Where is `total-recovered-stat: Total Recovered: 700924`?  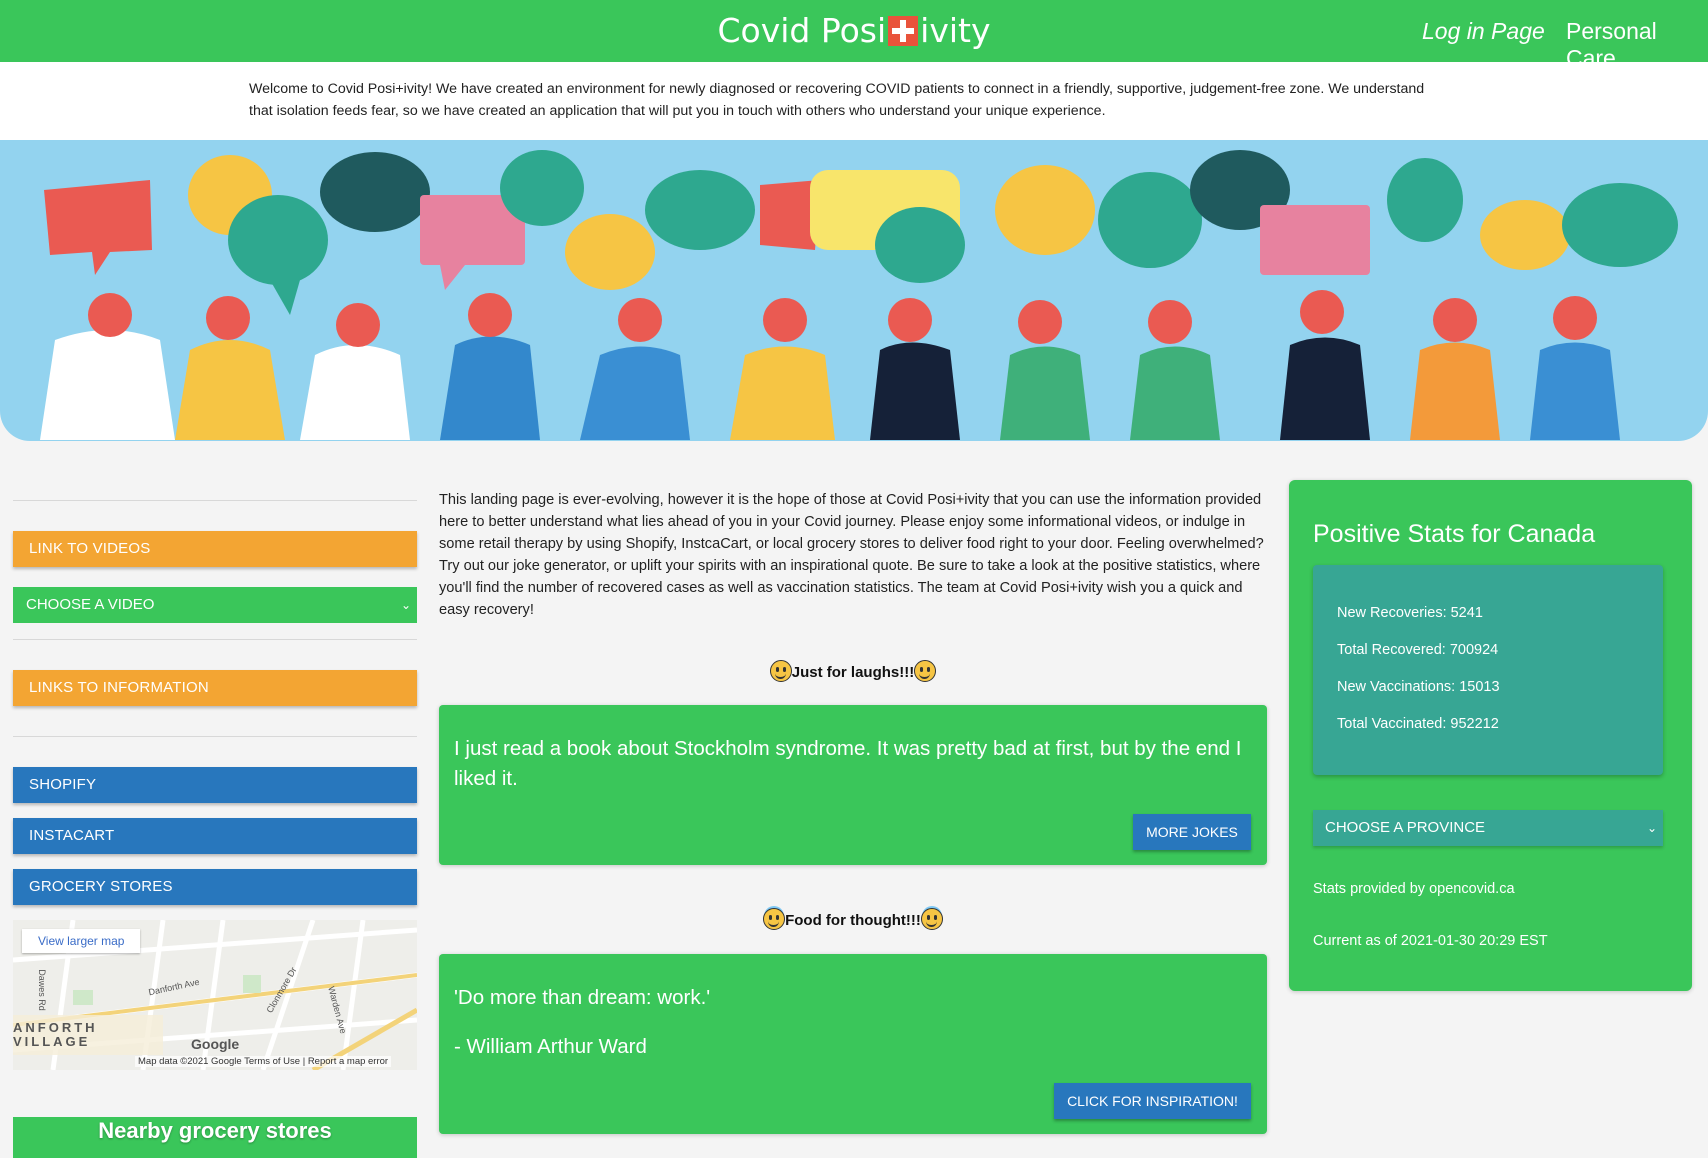 total-recovered-stat: Total Recovered: 700924 is located at coordinates (1418, 650).